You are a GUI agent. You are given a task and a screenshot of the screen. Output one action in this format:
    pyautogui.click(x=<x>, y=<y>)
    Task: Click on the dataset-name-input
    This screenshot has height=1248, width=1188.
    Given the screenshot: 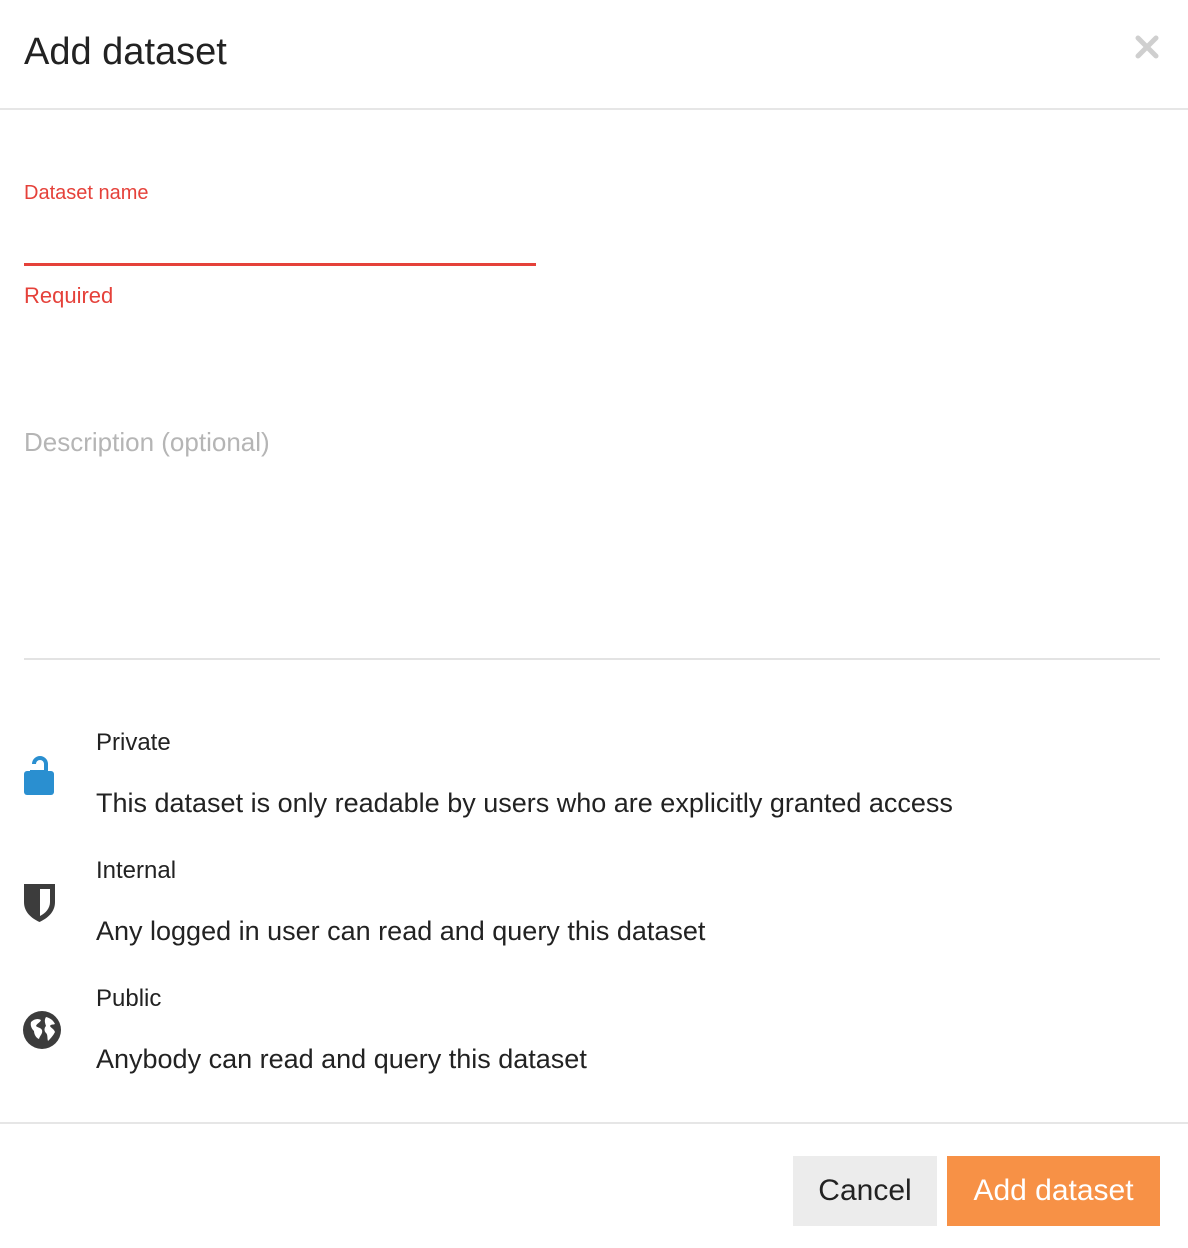 What is the action you would take?
    pyautogui.click(x=280, y=238)
    